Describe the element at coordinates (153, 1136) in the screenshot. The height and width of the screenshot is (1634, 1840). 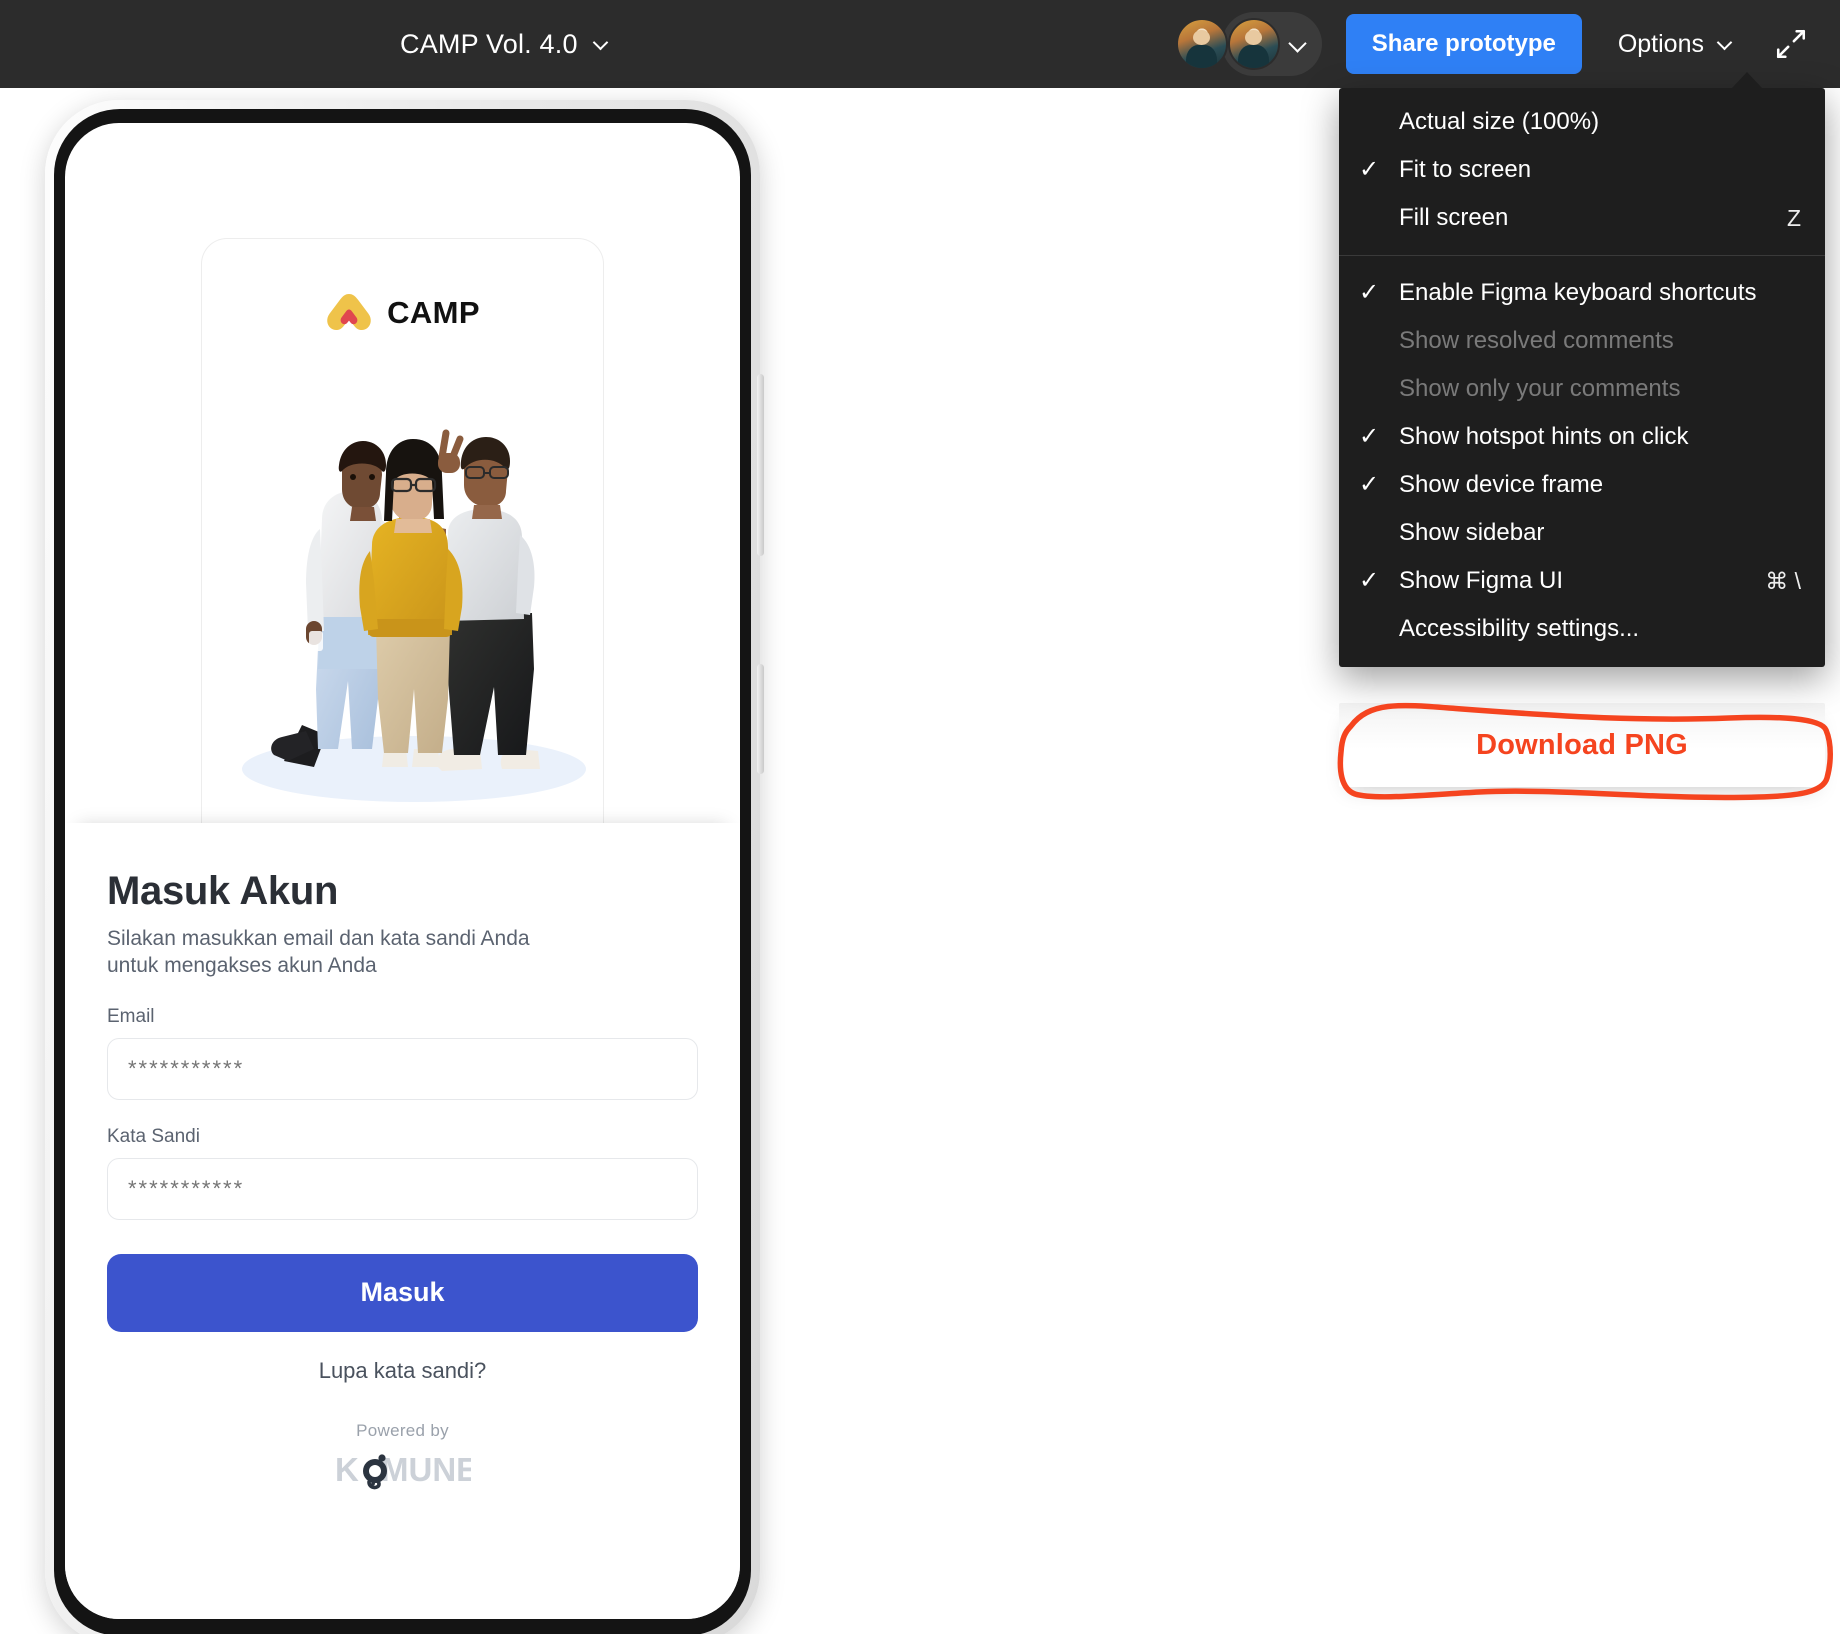
I see `password-label: Kata Sandi` at that location.